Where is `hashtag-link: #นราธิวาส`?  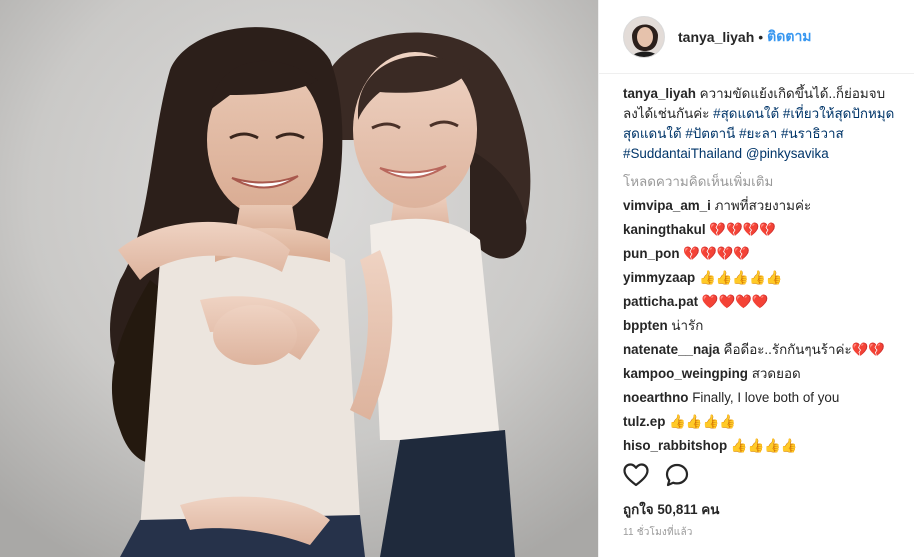 hashtag-link: #นราธิวาส is located at coordinates (812, 133).